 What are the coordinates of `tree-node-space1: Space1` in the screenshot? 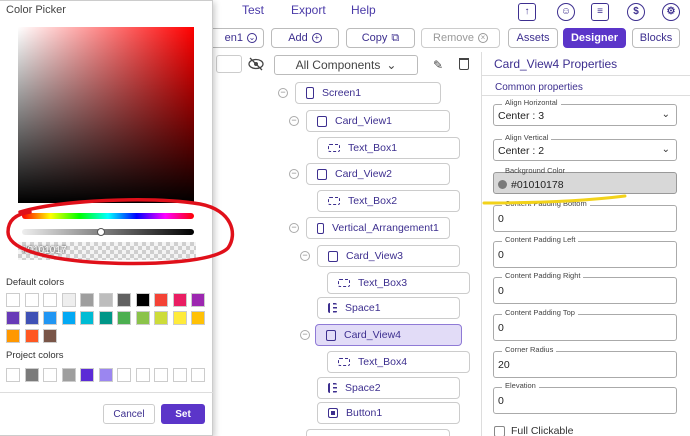 It's located at (388, 308).